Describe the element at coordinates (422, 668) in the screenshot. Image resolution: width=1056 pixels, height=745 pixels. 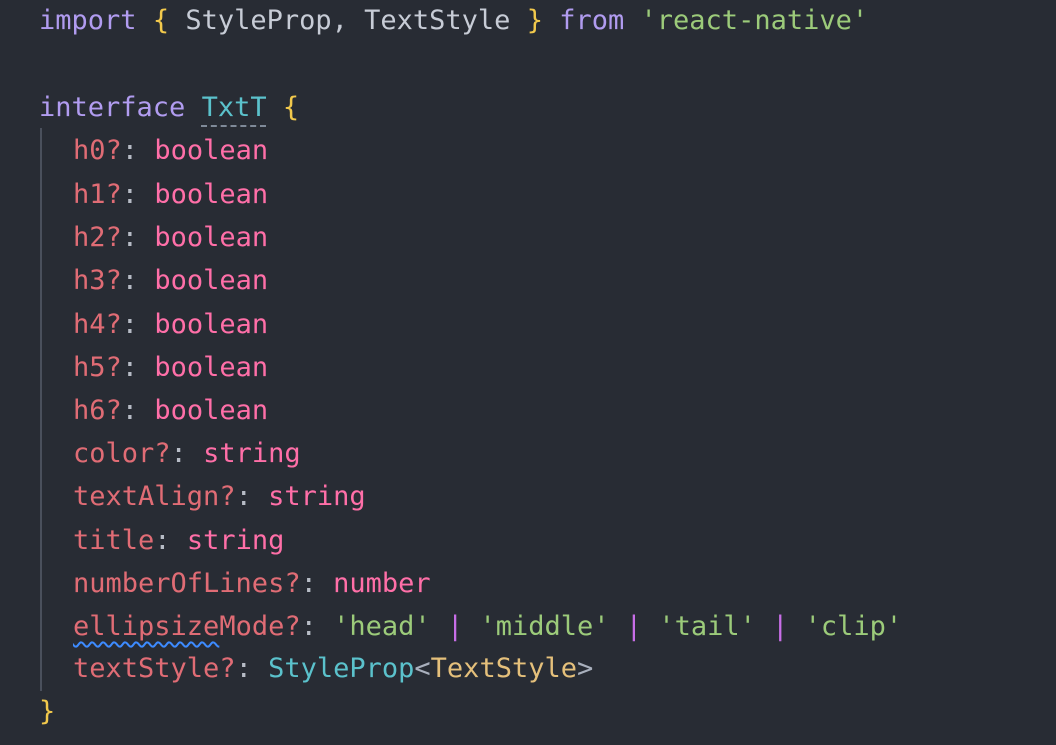
I see `angle-open: <` at that location.